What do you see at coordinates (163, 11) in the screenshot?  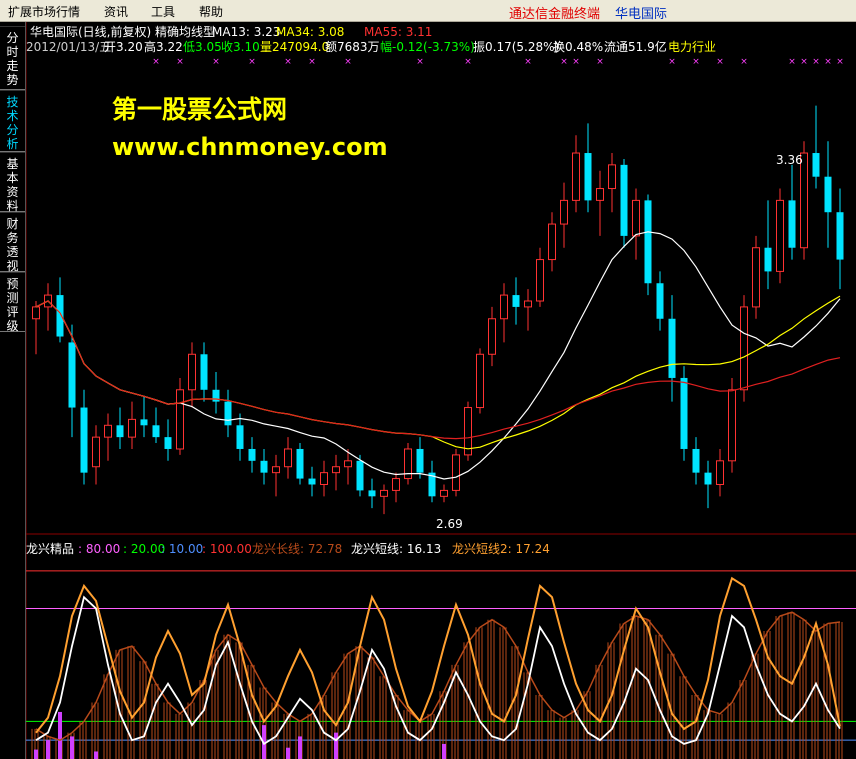 I see `menu-tools: 工具` at bounding box center [163, 11].